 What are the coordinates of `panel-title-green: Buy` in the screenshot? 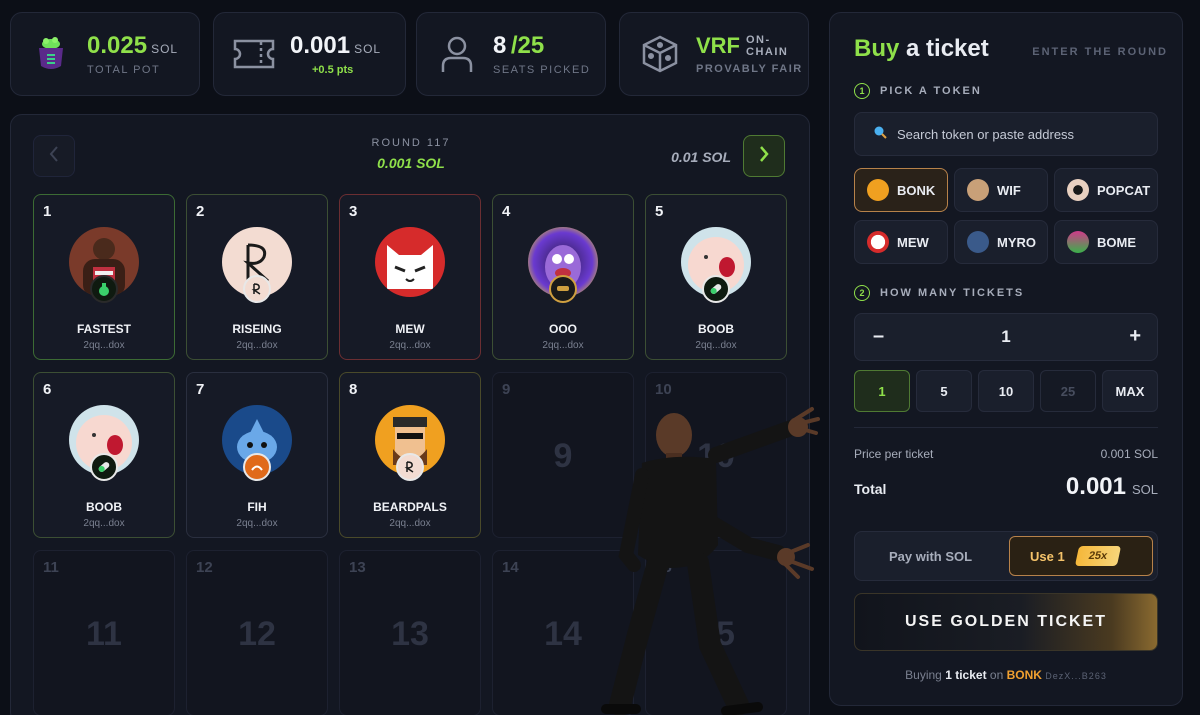 It's located at (877, 48).